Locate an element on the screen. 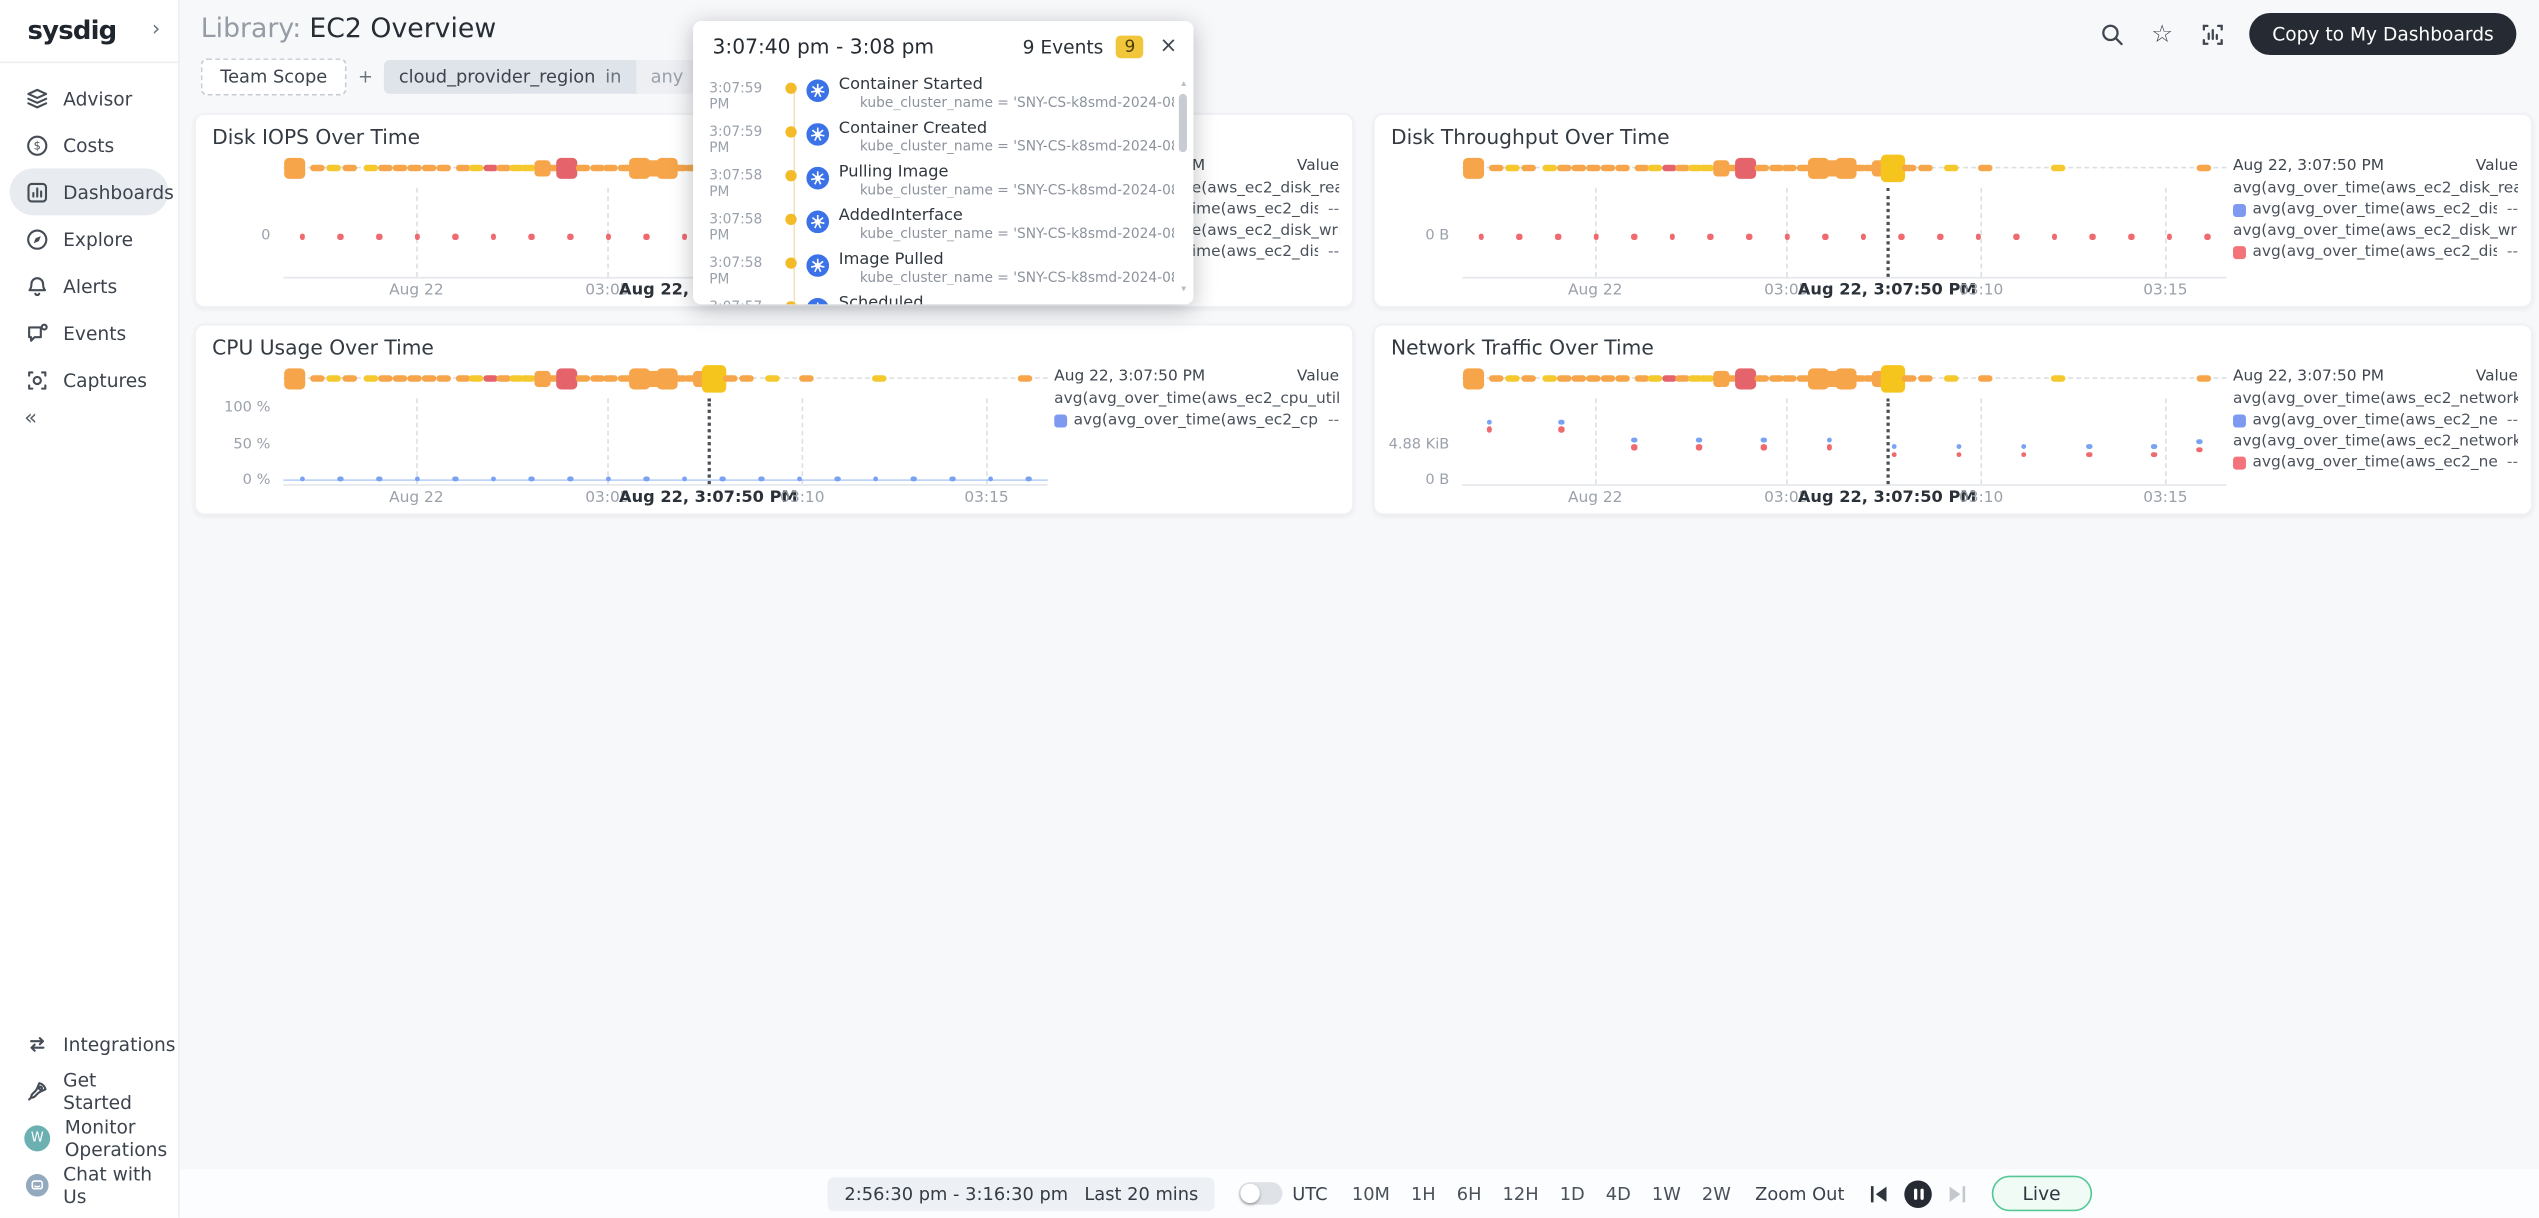 The width and height of the screenshot is (2539, 1218). live-button: Live is located at coordinates (2041, 1193).